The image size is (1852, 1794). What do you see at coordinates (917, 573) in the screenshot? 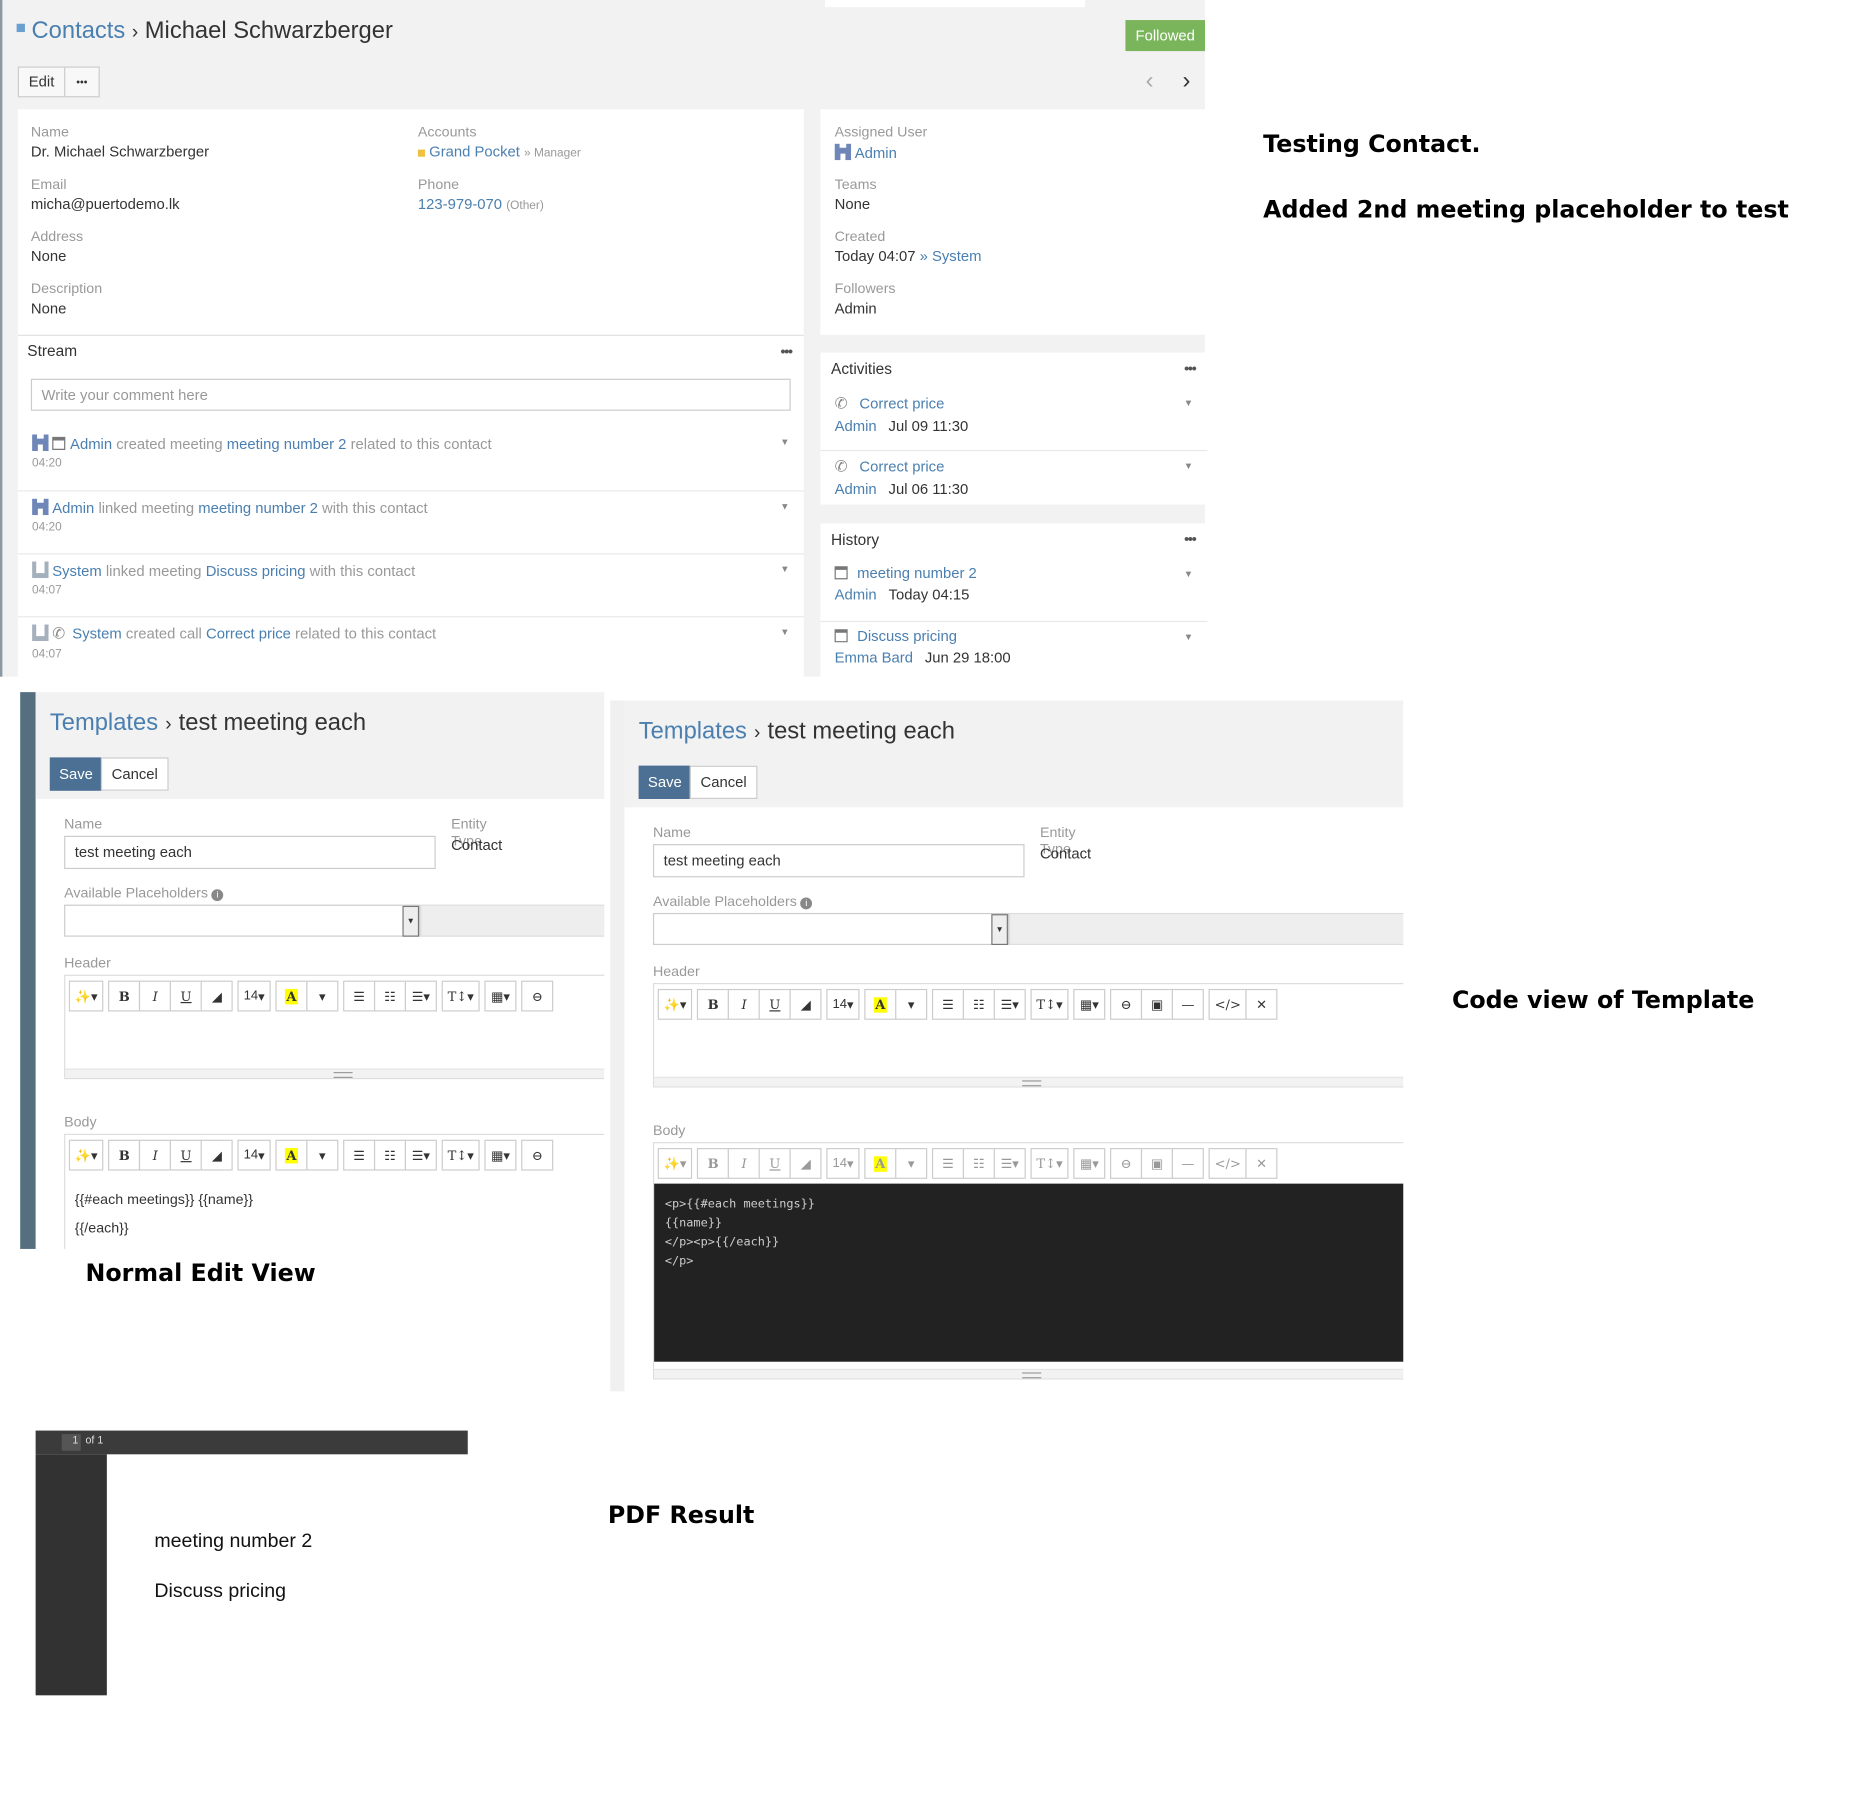
I see `history-item-link: meeting number 2` at bounding box center [917, 573].